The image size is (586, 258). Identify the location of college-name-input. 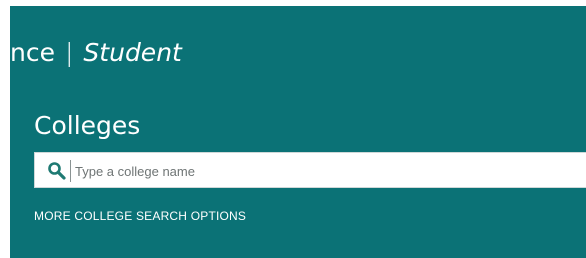
(325, 171).